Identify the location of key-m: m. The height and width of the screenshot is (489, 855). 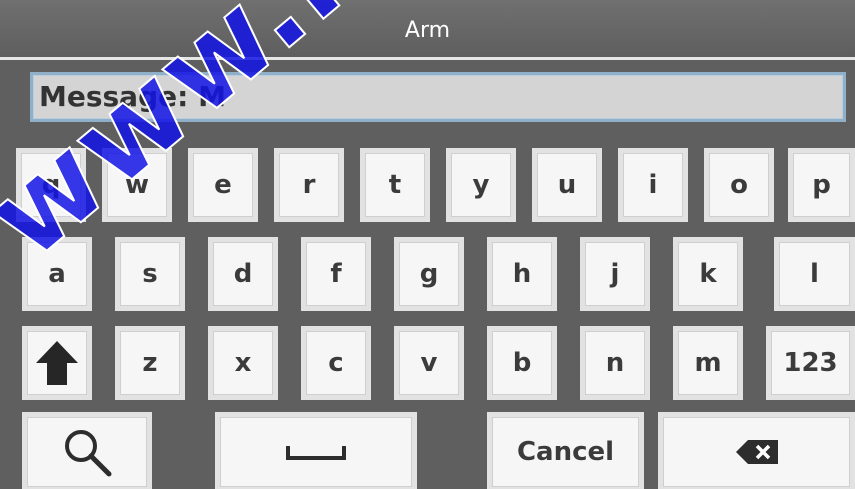
(708, 363).